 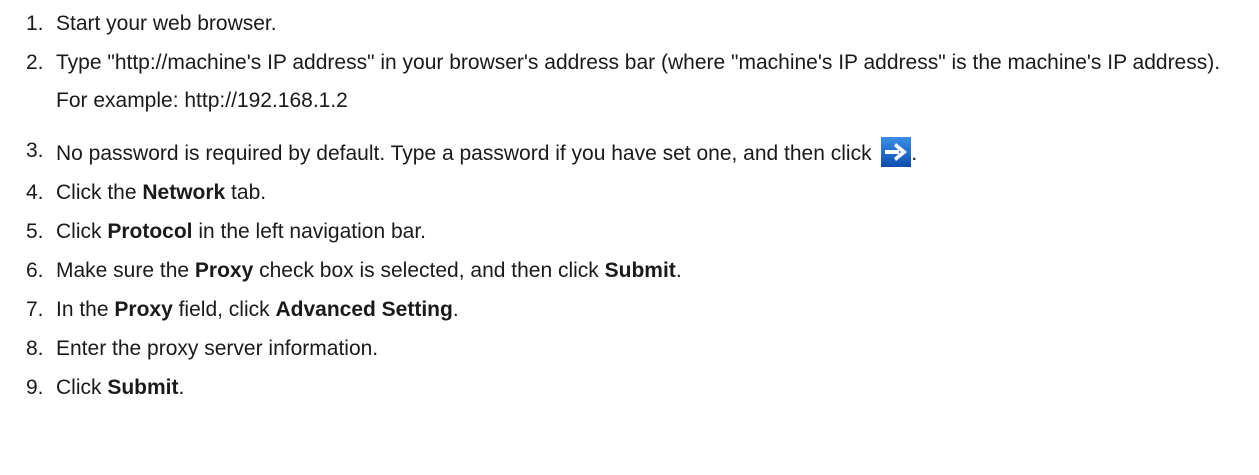 What do you see at coordinates (246, 192) in the screenshot?
I see `step-text: tab.` at bounding box center [246, 192].